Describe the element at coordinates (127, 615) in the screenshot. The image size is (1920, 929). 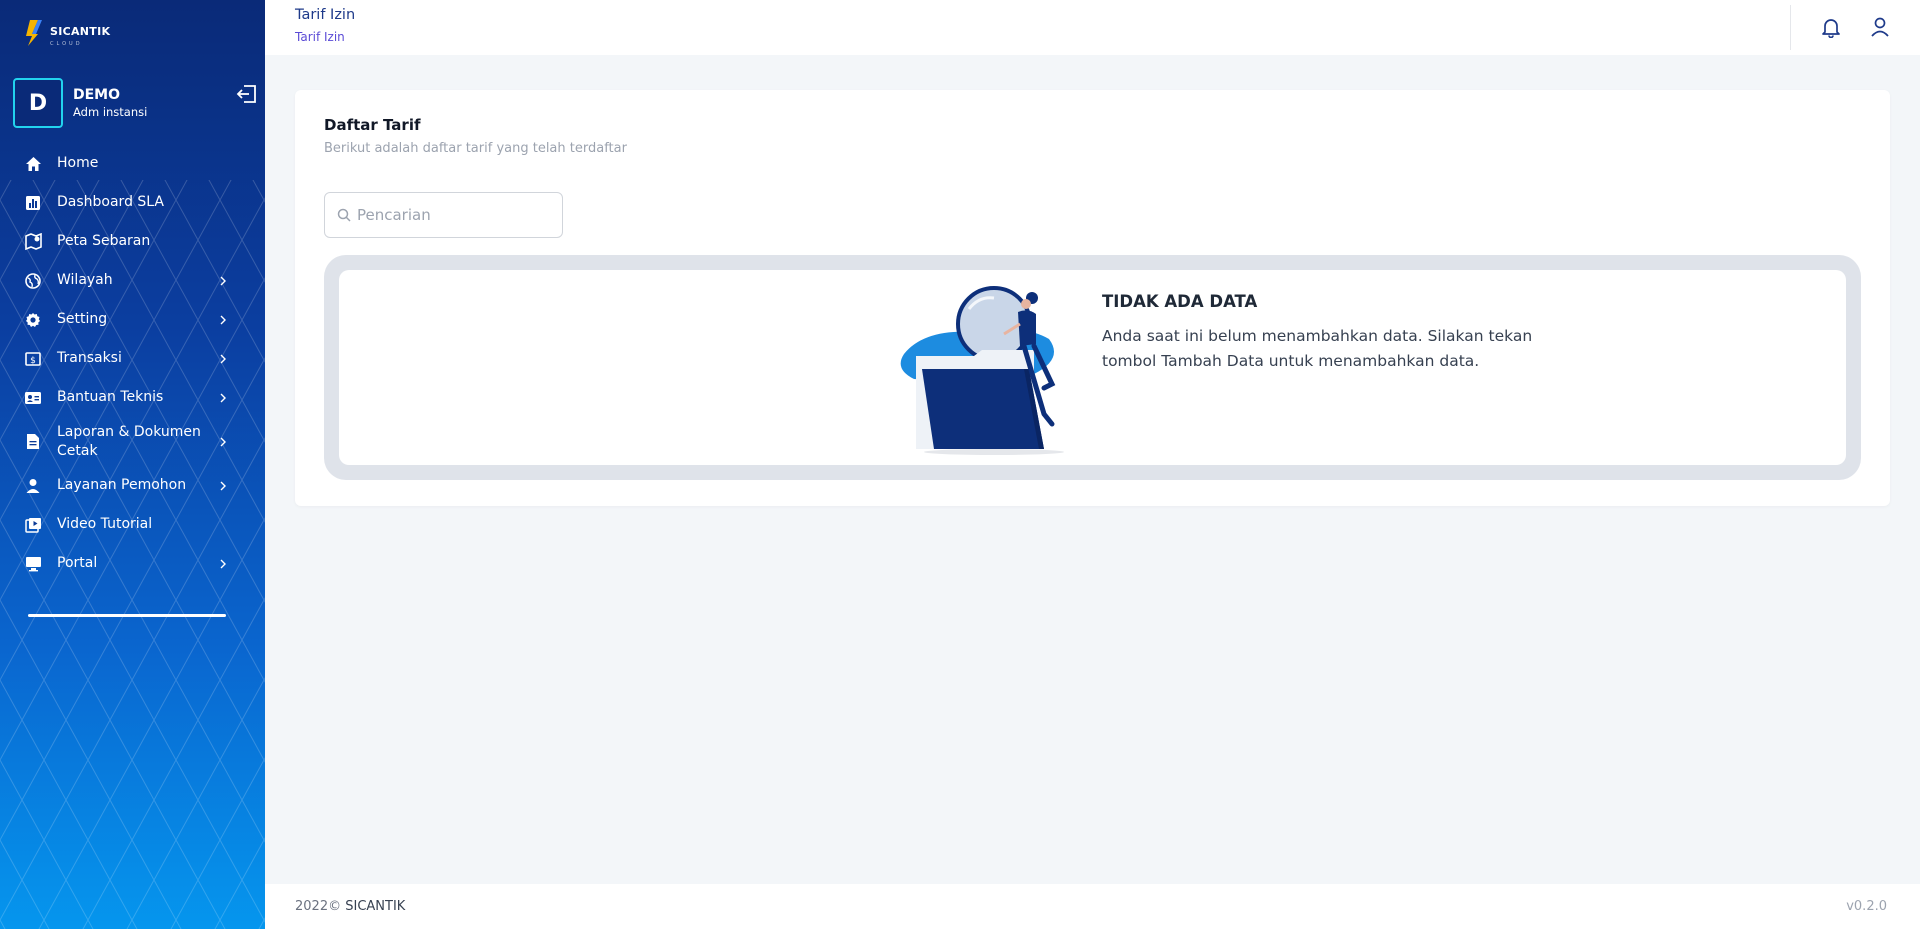
I see `sidebar-divider` at that location.